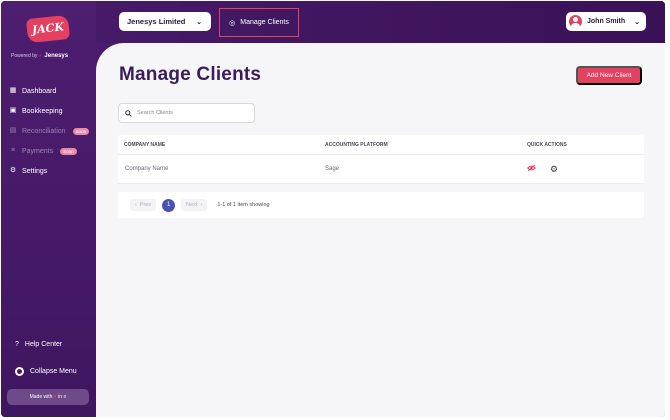 The height and width of the screenshot is (420, 670). What do you see at coordinates (60, 397) in the screenshot?
I see `made-in-label: in` at bounding box center [60, 397].